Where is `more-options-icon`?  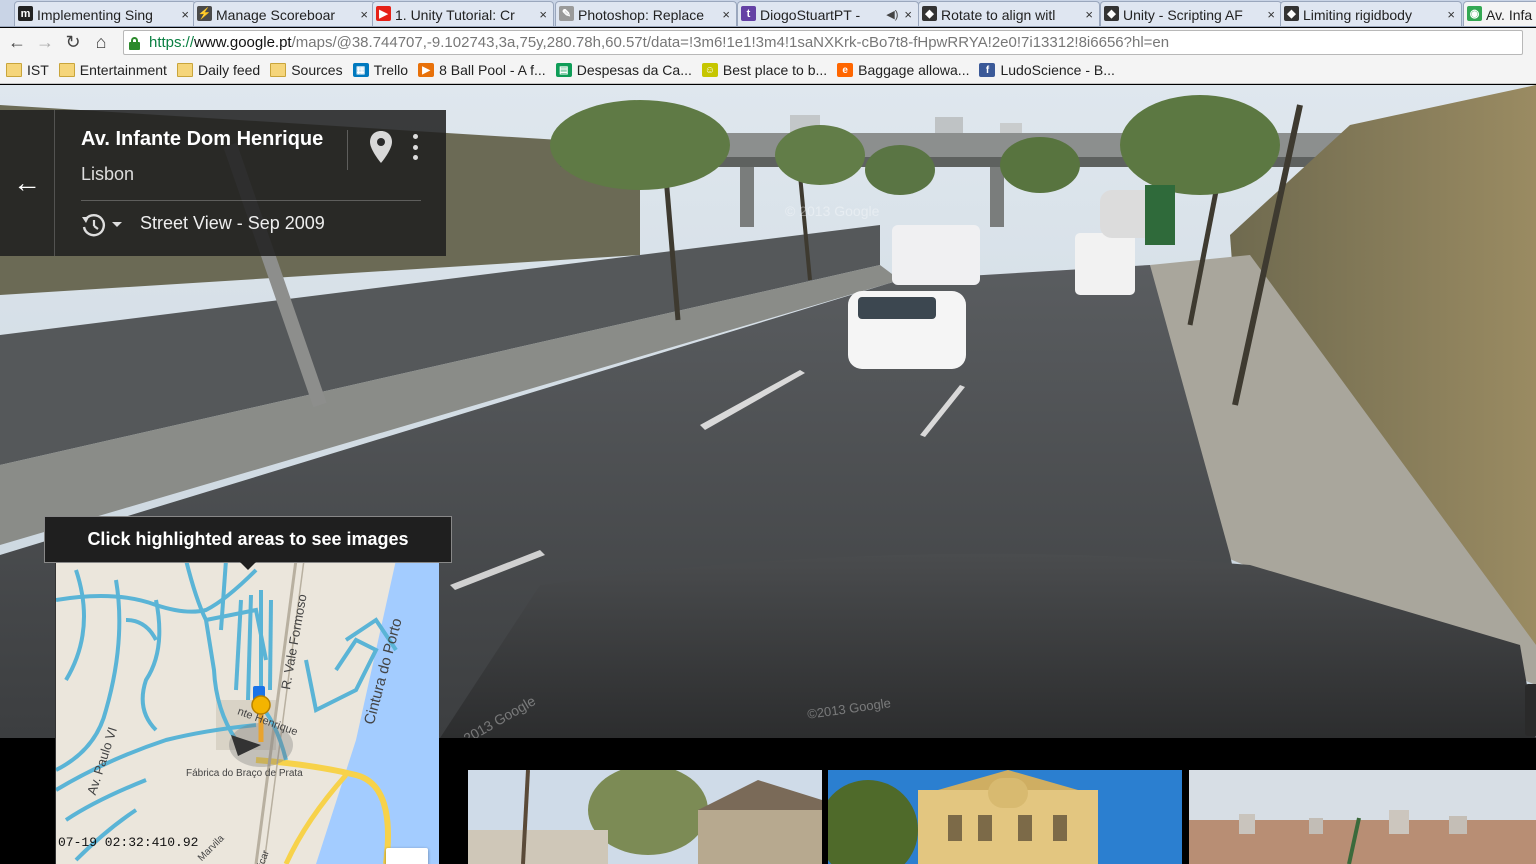 more-options-icon is located at coordinates (415, 147).